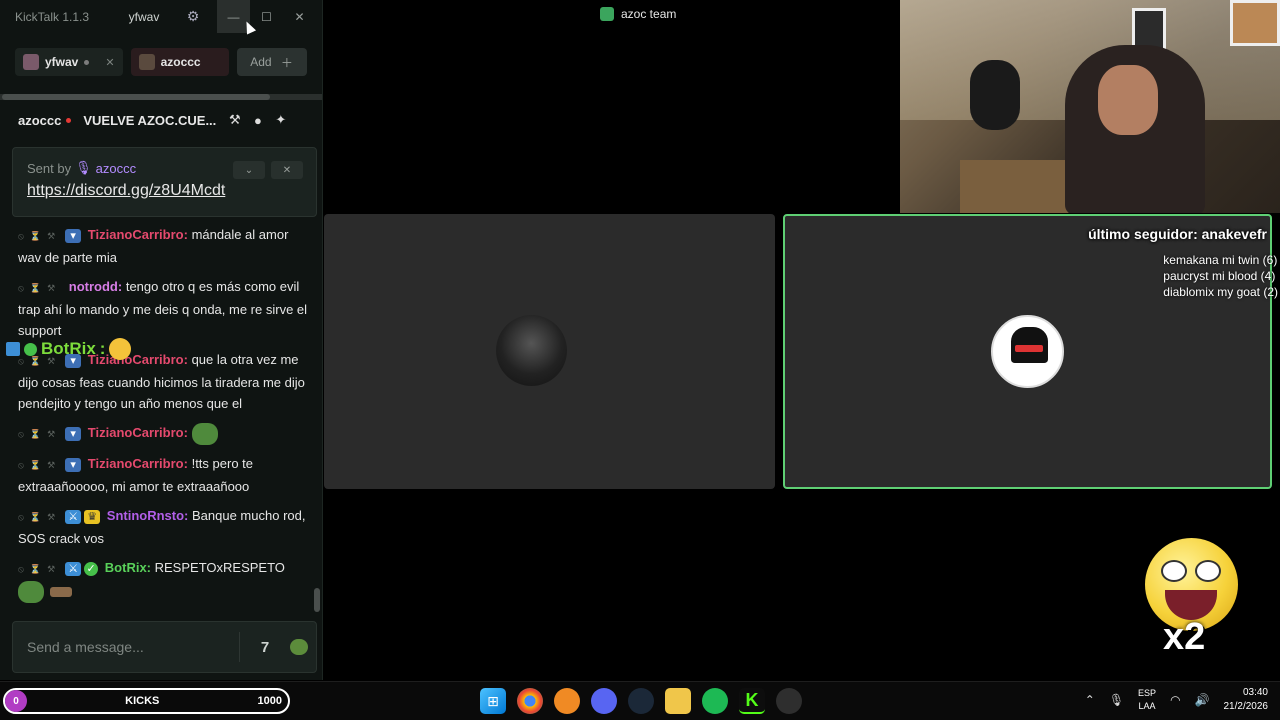 Image resolution: width=1280 pixels, height=720 pixels. I want to click on username: notrodd:, so click(95, 286).